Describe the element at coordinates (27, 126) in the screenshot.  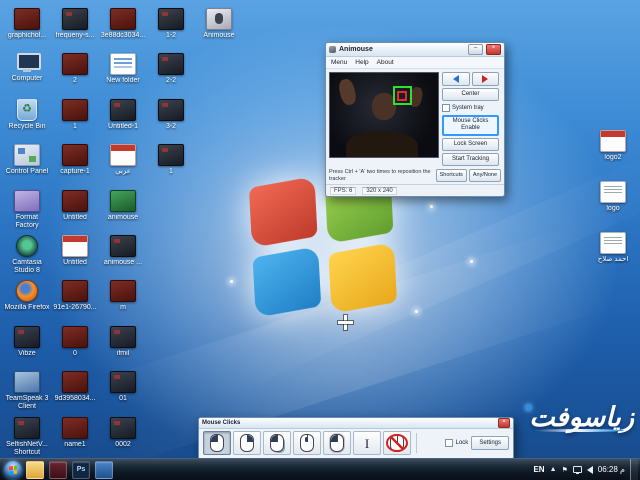
I see `desktop-icon-label: Recycle Bin` at that location.